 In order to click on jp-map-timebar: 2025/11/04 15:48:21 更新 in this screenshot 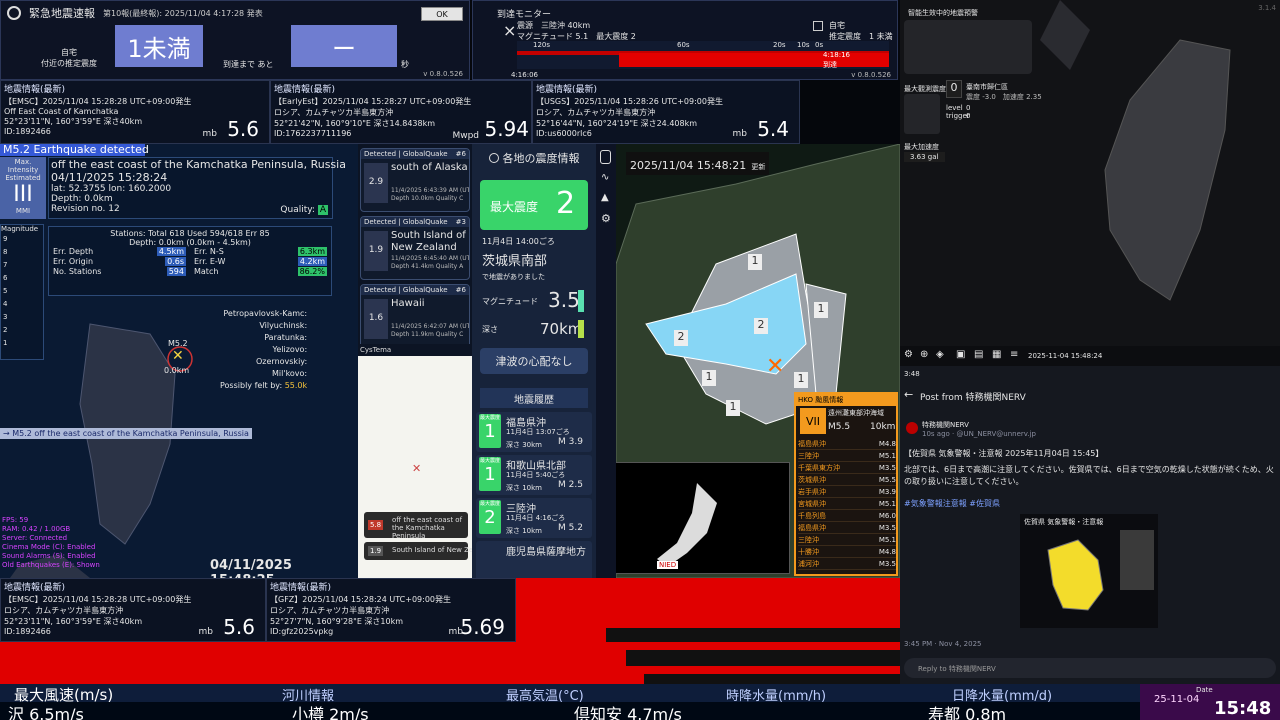, I will do `click(698, 163)`.